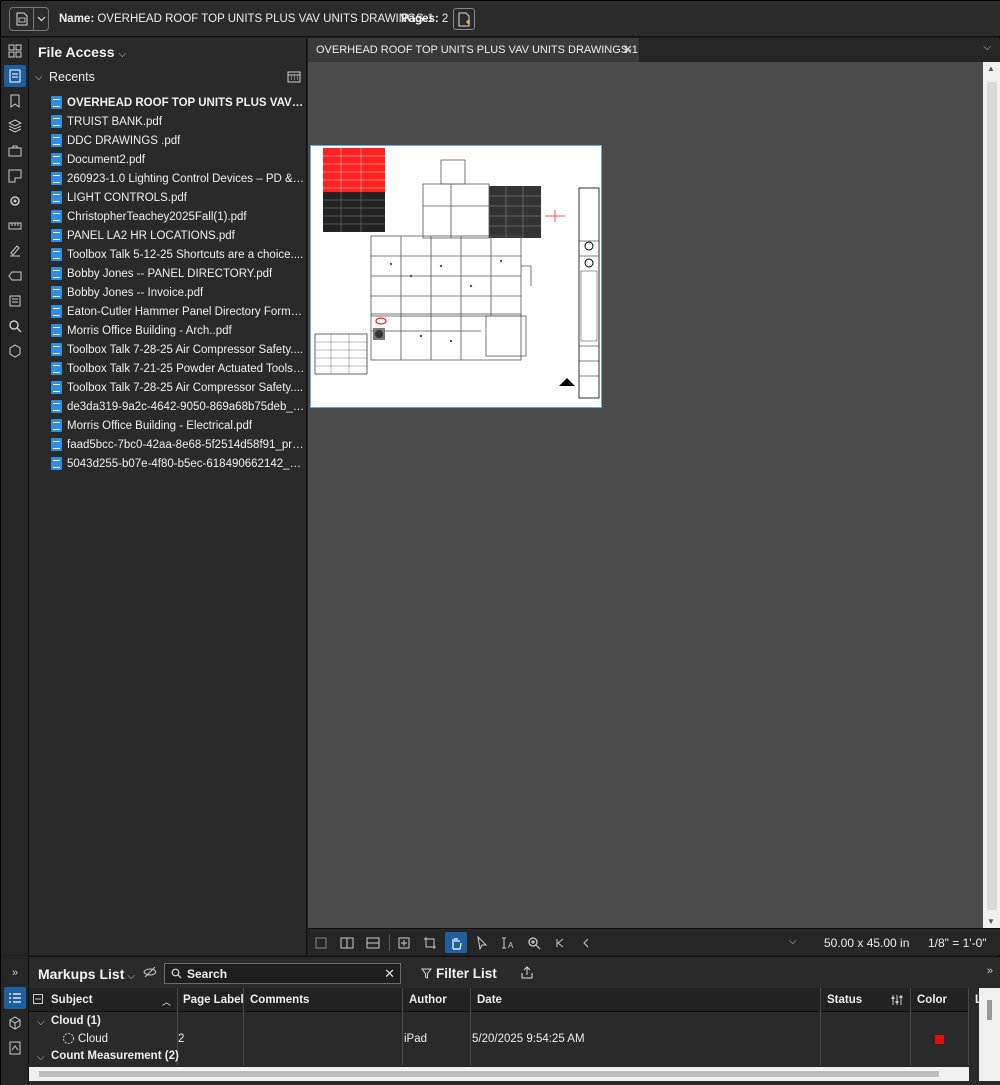 Image resolution: width=1000 pixels, height=1085 pixels. I want to click on scroll-up-icon: ▲, so click(991, 68).